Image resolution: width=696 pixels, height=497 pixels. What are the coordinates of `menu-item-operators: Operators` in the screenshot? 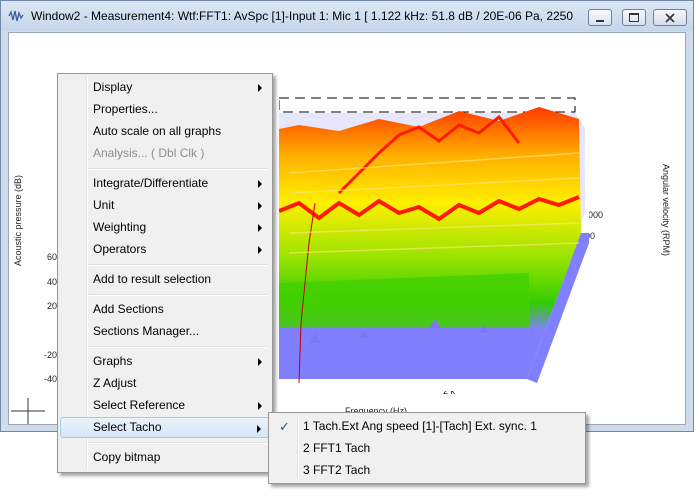 It's located at (165, 249).